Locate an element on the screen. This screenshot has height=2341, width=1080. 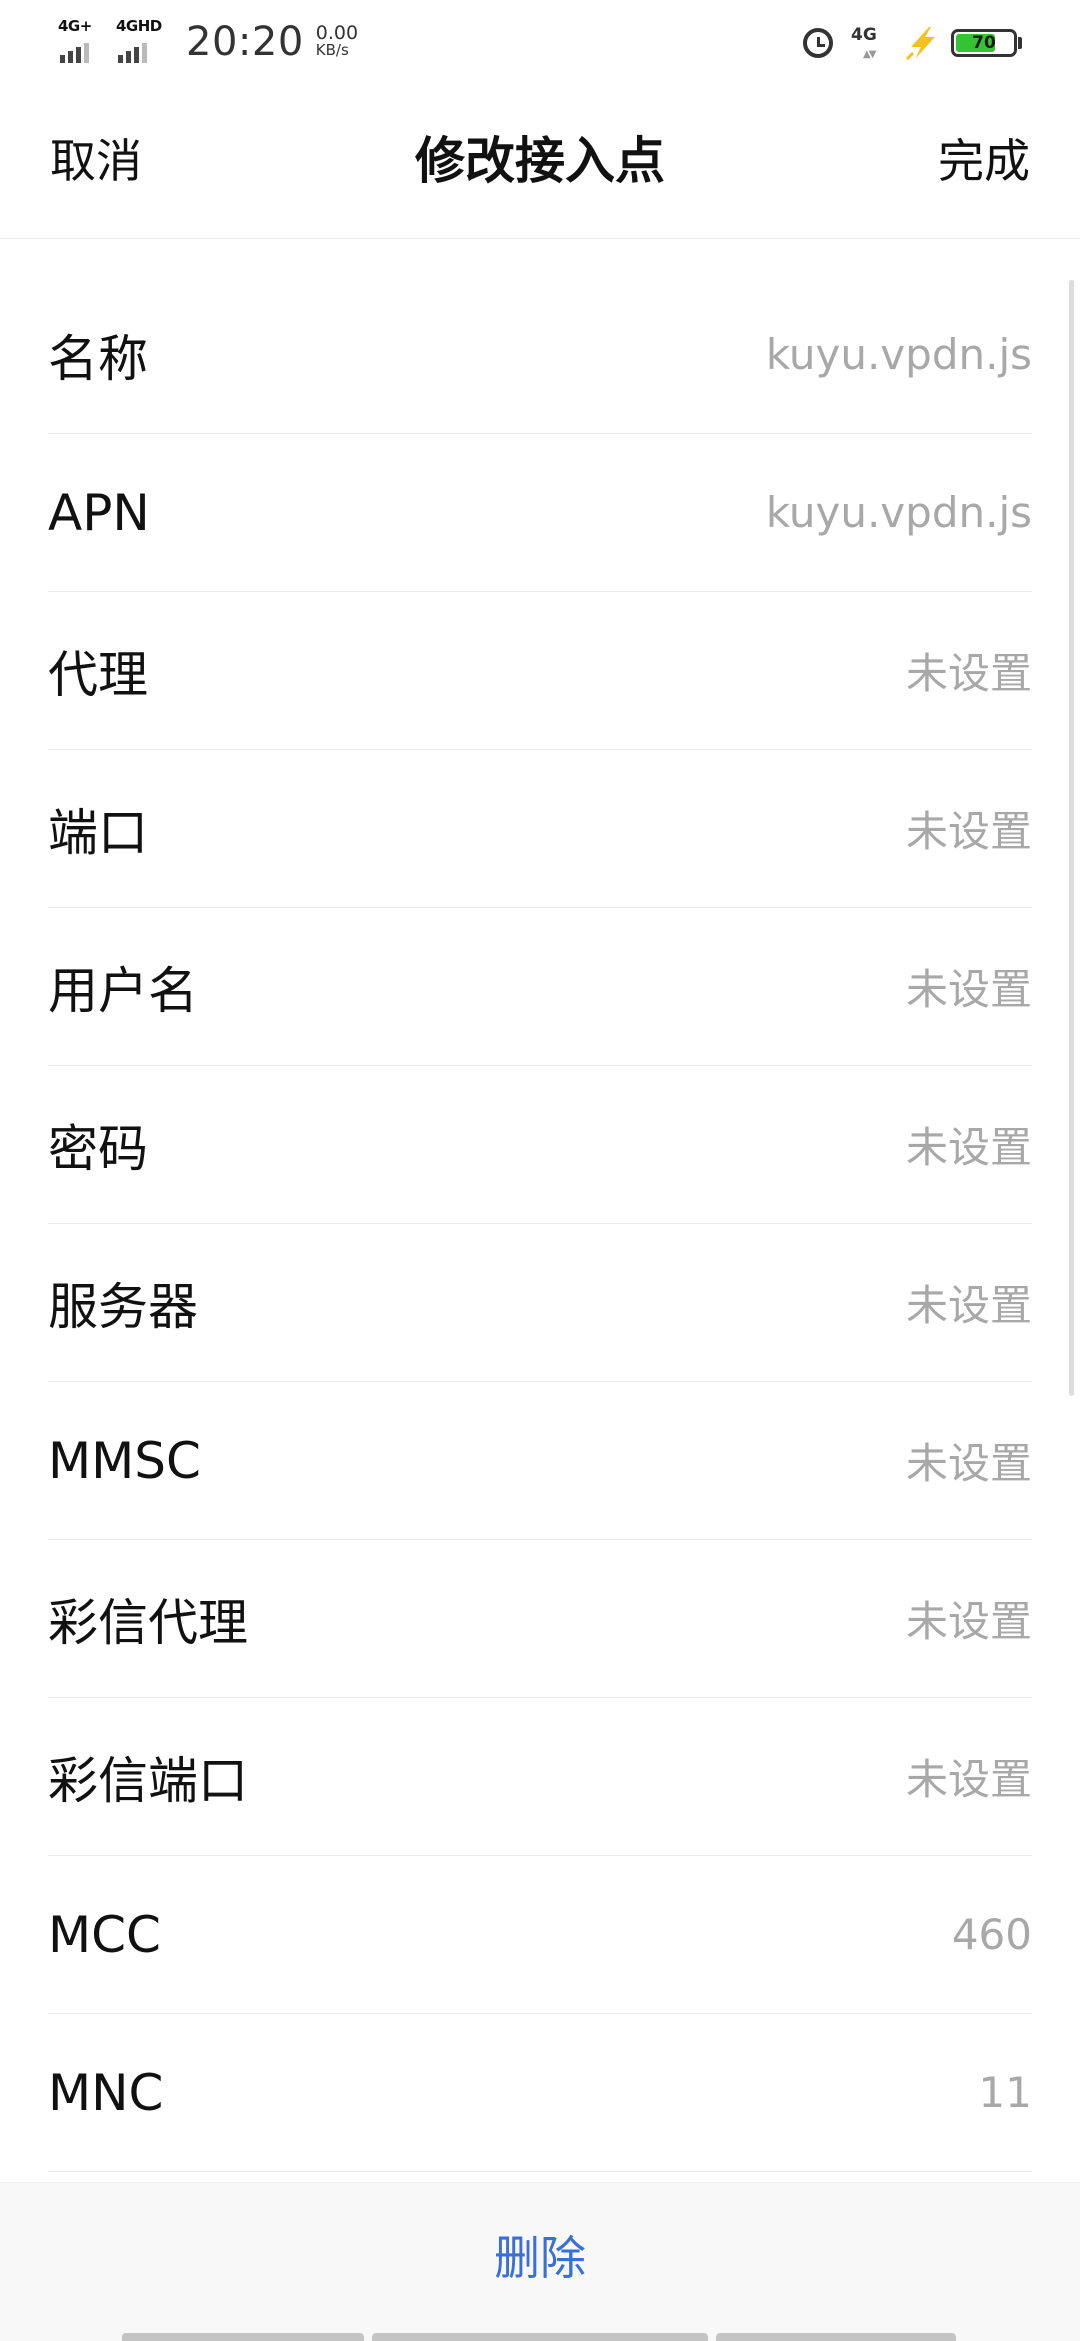
bottom-bar: 删除 is located at coordinates (540, 2261).